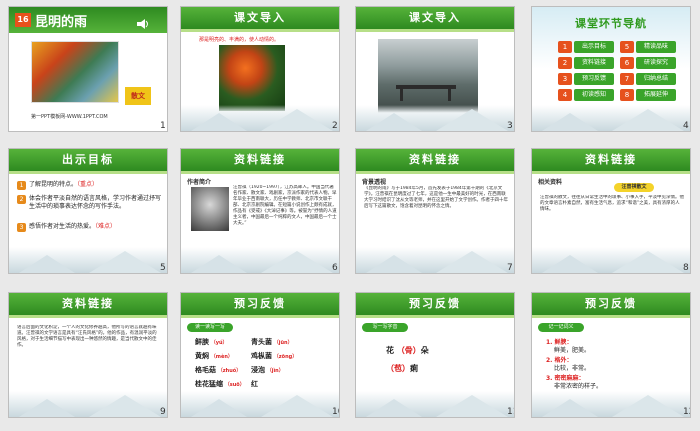  I want to click on nav-item-7: 初读感知, so click(594, 95).